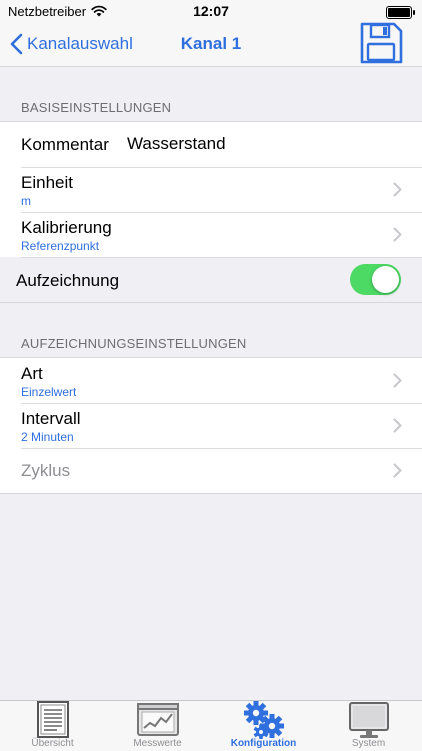 This screenshot has width=422, height=751. I want to click on kalibrierung-value: Referenzpunkt, so click(60, 246).